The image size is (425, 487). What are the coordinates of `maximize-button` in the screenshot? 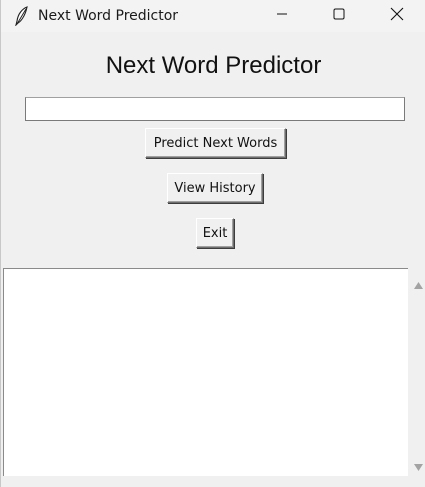 It's located at (339, 16).